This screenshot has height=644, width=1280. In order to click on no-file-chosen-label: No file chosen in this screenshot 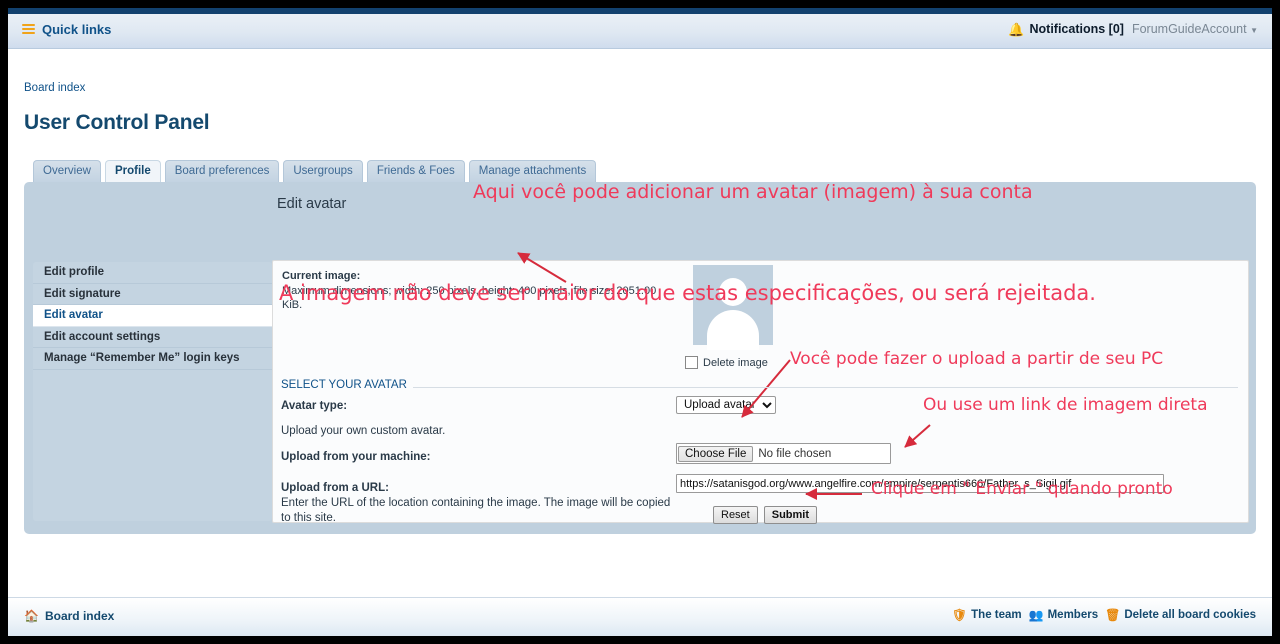, I will do `click(795, 453)`.